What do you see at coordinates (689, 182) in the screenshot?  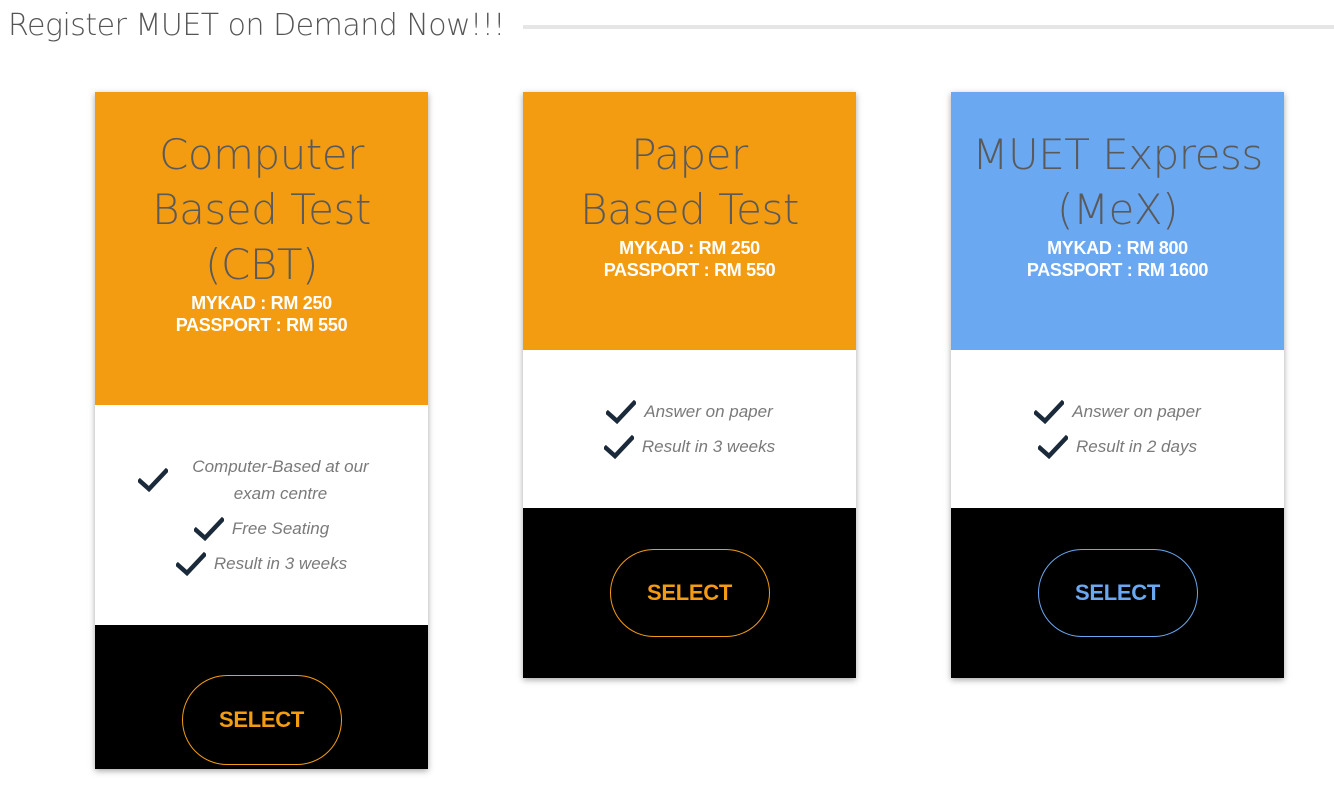 I see `card-title: Paper Based Test` at bounding box center [689, 182].